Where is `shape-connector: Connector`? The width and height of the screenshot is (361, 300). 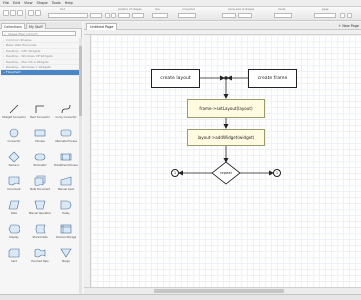 shape-connector: Connector is located at coordinates (14, 138).